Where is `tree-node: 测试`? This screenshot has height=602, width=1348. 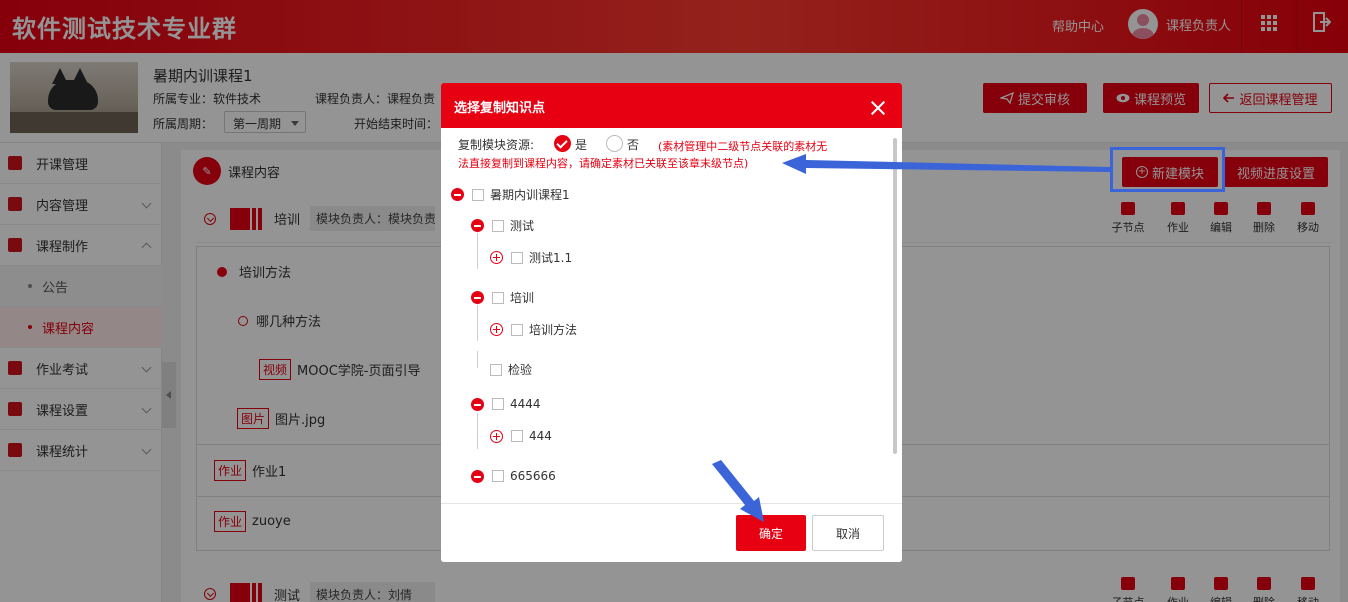
tree-node: 测试 is located at coordinates (502, 225).